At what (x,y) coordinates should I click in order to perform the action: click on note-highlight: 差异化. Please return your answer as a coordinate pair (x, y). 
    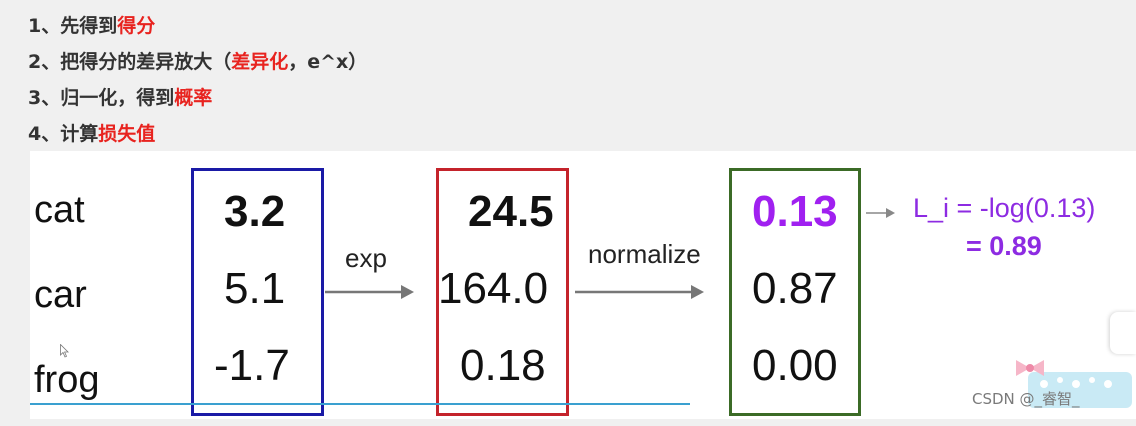
    Looking at the image, I should click on (260, 62).